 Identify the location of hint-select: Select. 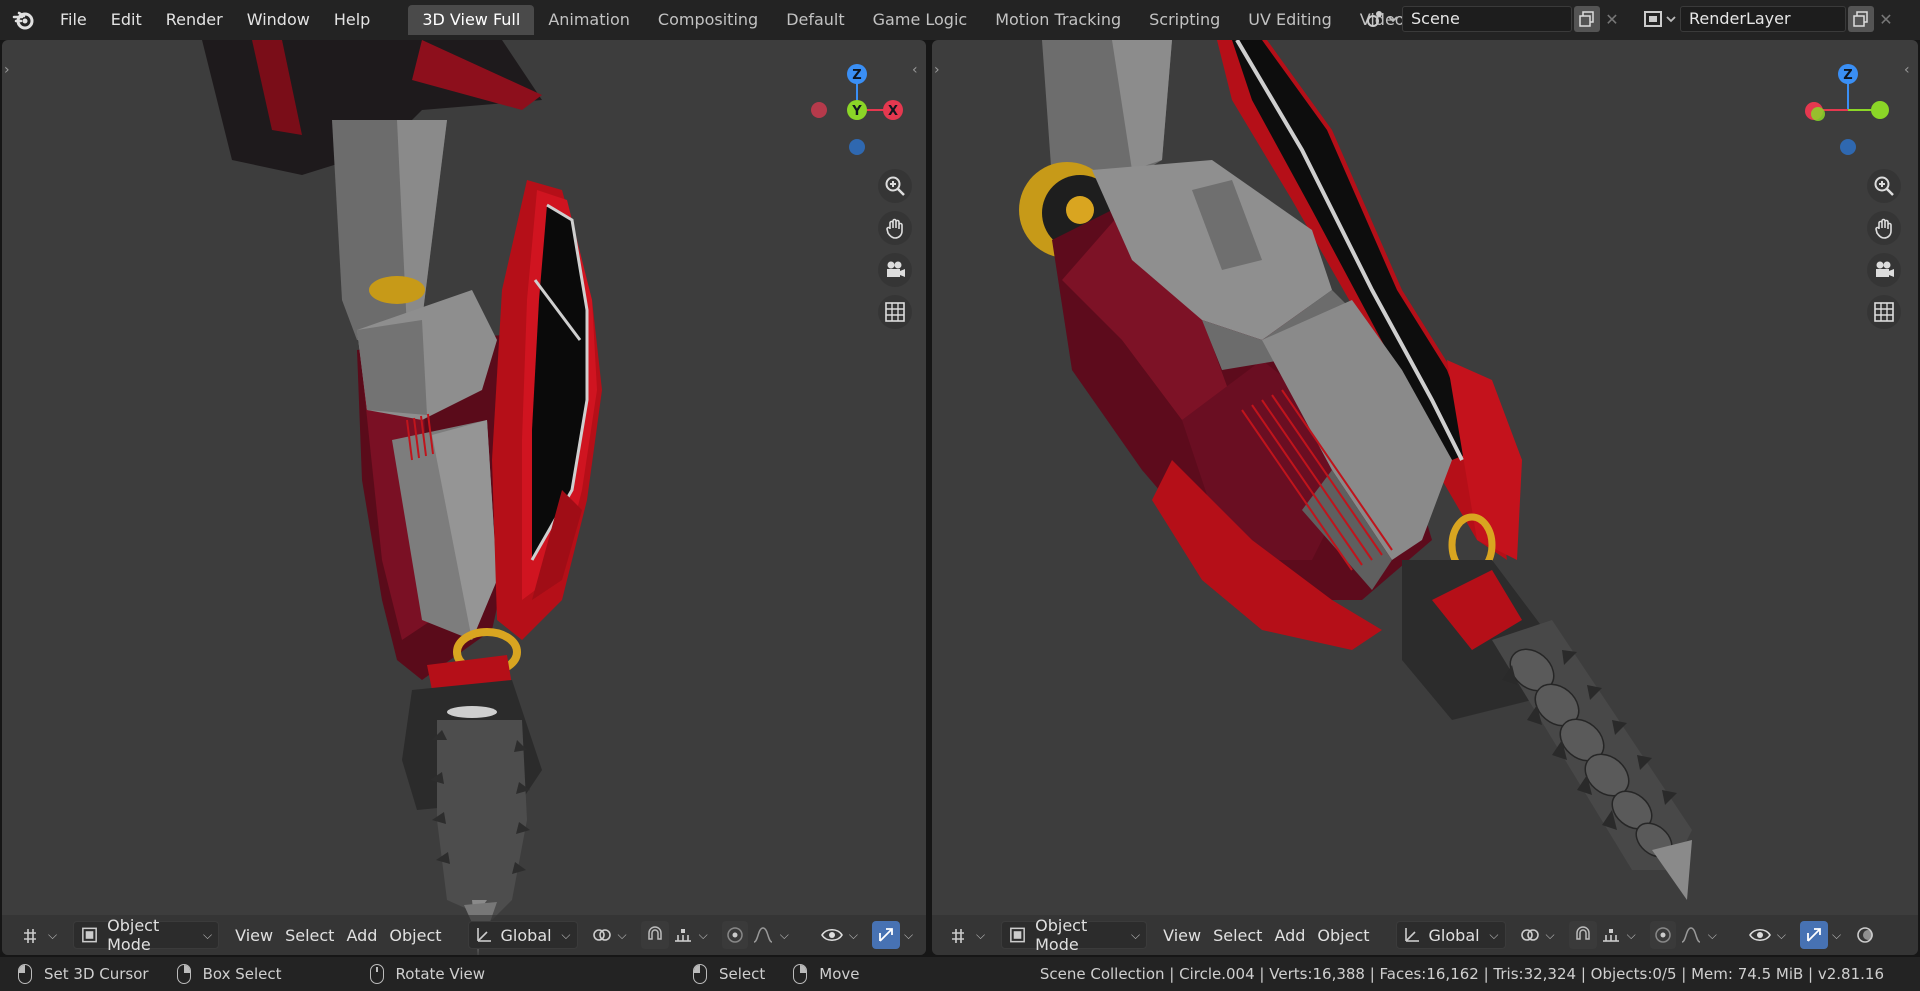
(729, 974).